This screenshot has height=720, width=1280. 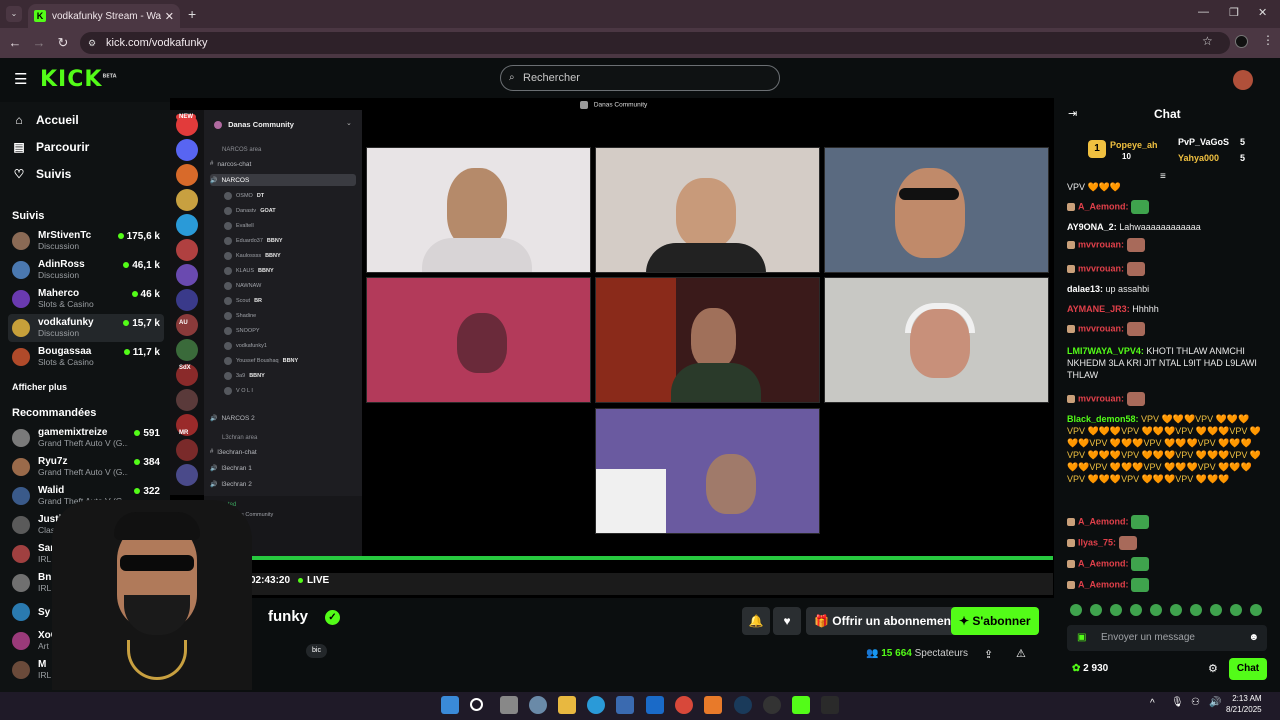 I want to click on discord-voice-user: Kaulossss BBNY, so click(x=252, y=256).